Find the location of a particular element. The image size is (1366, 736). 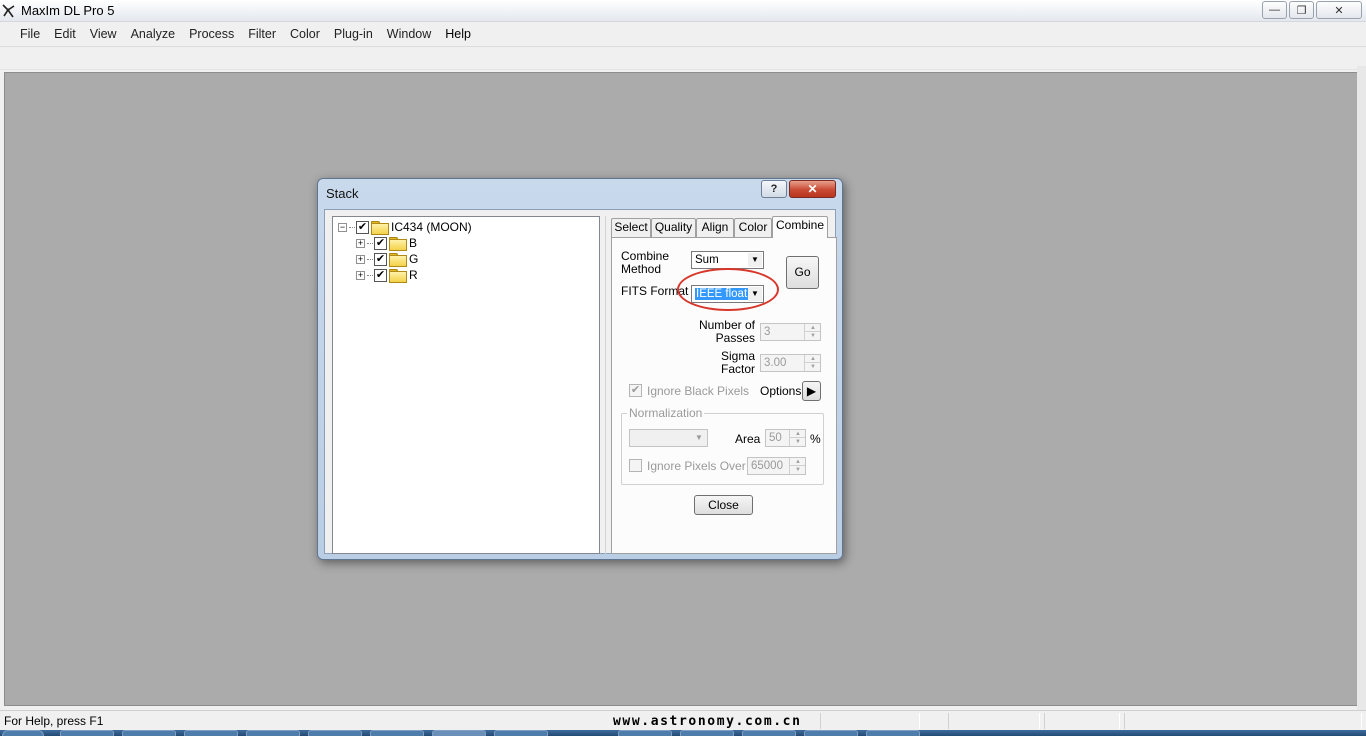

tree-item-g: + ✔ G is located at coordinates (387, 259).